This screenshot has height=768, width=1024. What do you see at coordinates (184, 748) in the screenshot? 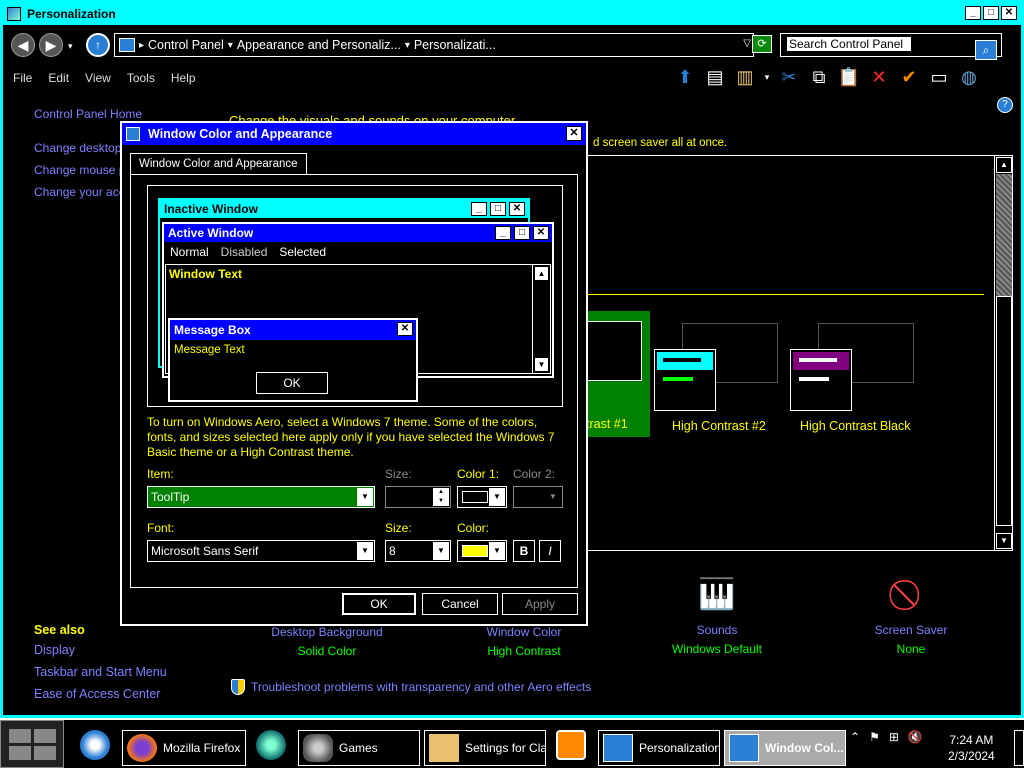
I see `taskbar-item-firefox: Mozilla Firefox` at bounding box center [184, 748].